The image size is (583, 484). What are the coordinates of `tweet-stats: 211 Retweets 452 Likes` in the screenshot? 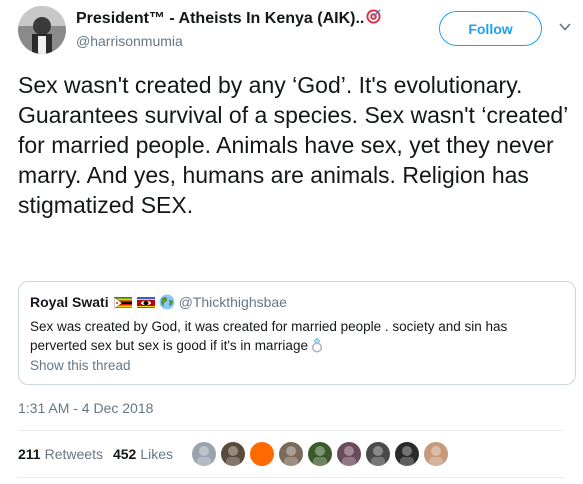 It's located at (100, 454).